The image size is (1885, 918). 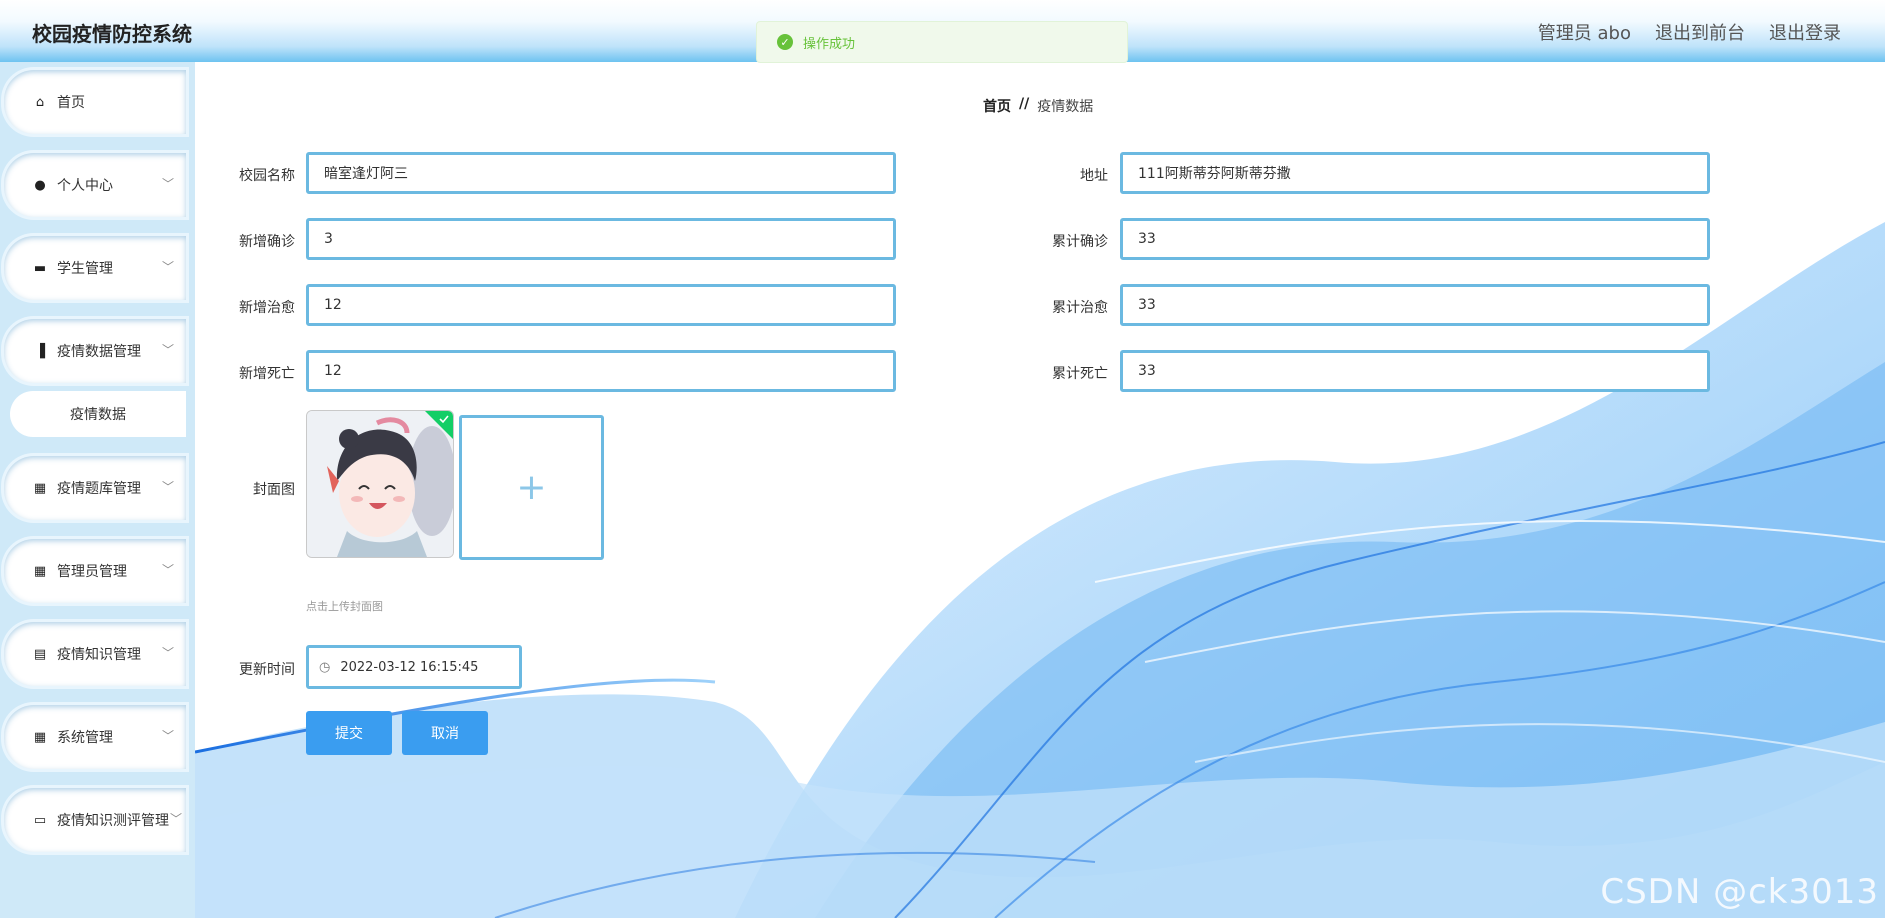 What do you see at coordinates (601, 173) in the screenshot?
I see `campus-name-input: 暗室逢灯阿三` at bounding box center [601, 173].